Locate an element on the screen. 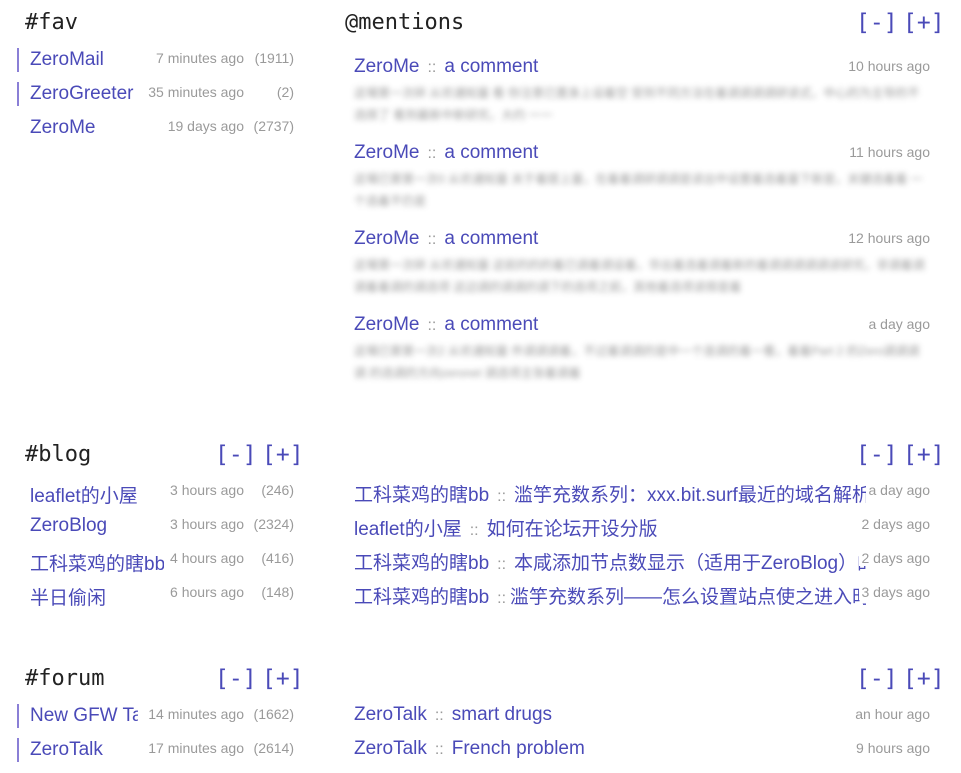 Image resolution: width=961 pixels, height=773 pixels. forum-item-count: (2614) is located at coordinates (273, 748).